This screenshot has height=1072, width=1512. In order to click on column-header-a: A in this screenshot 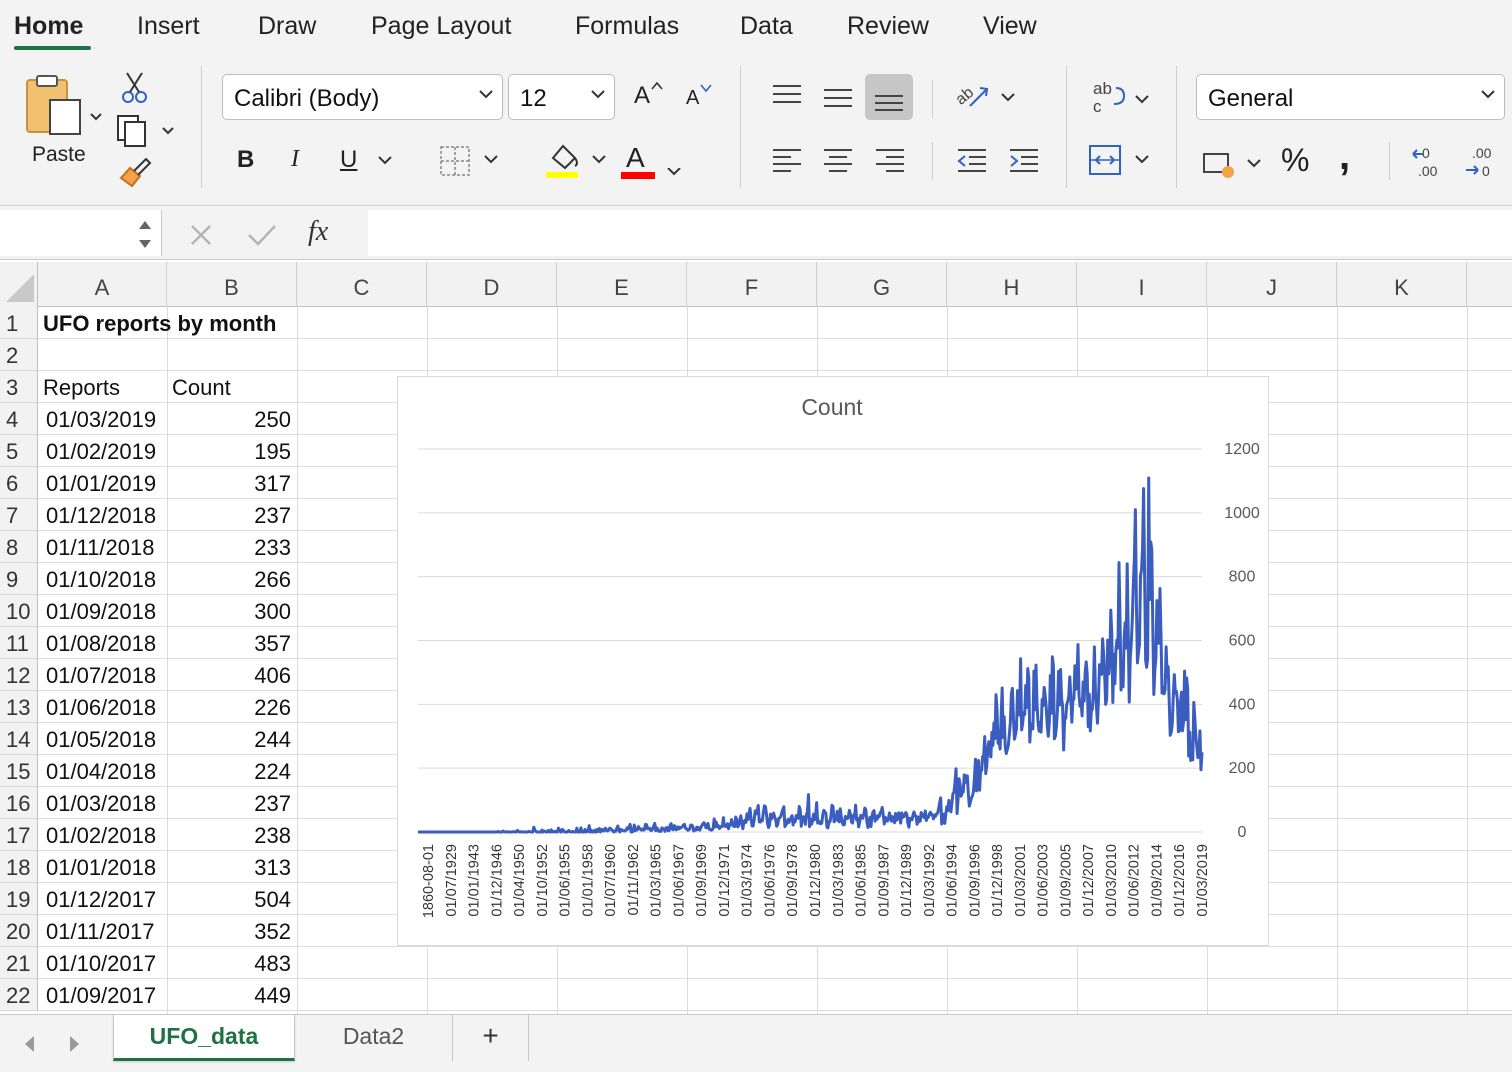, I will do `click(102, 284)`.